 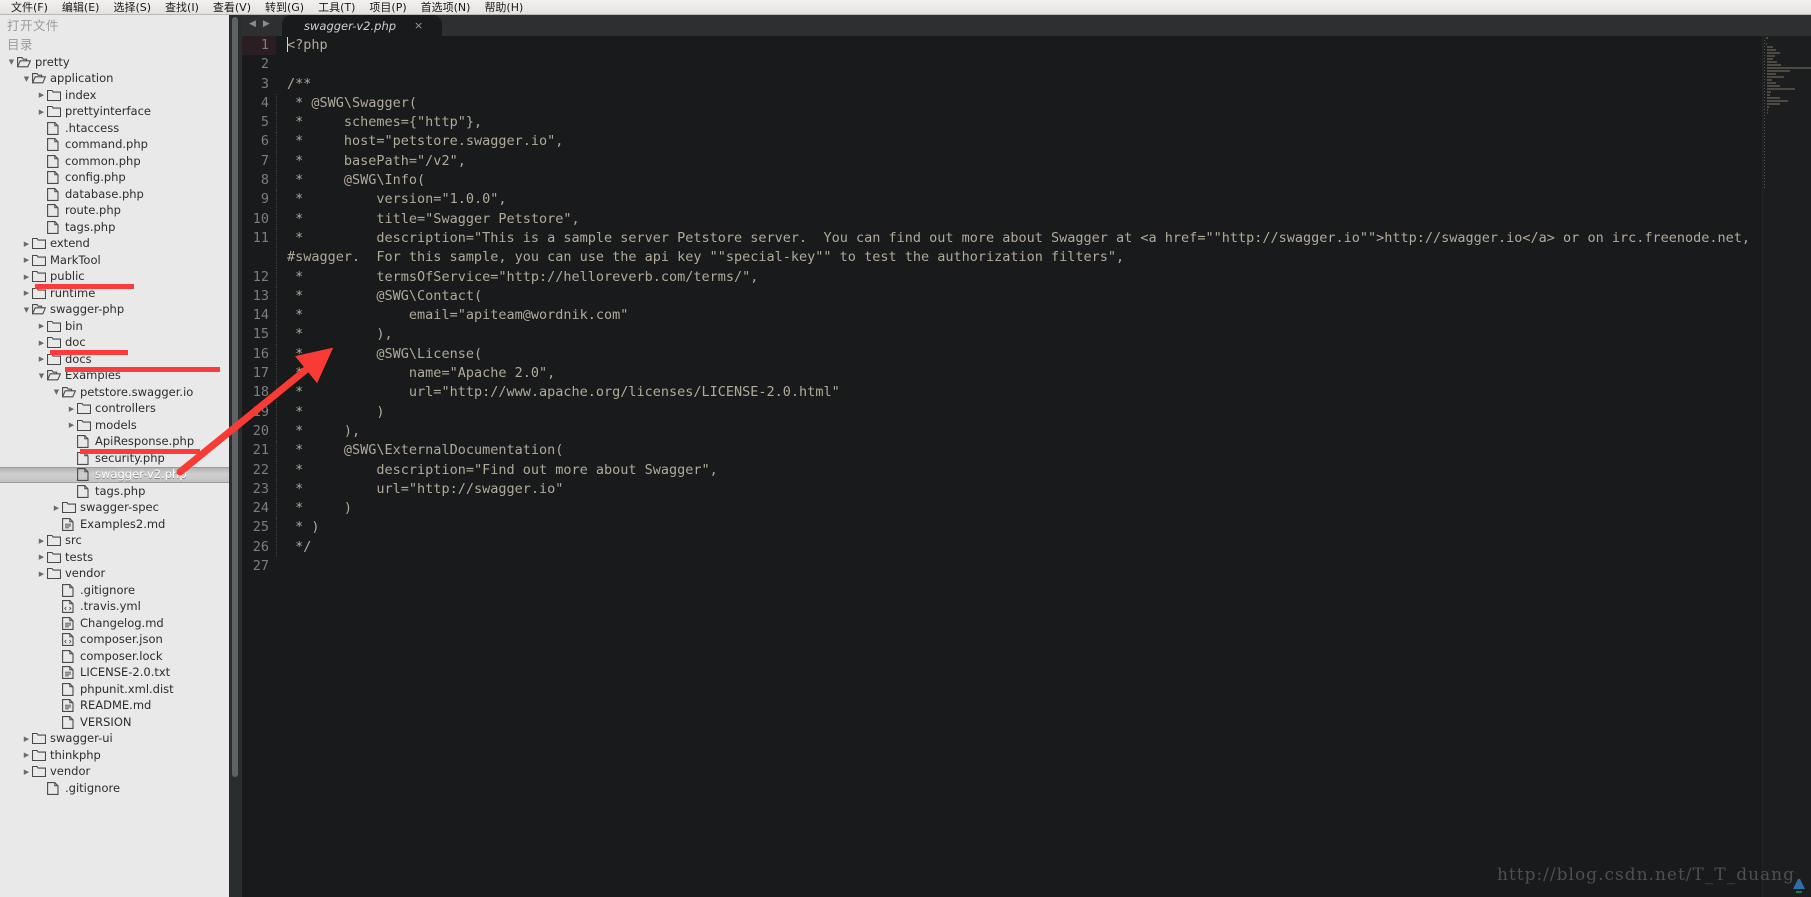 I want to click on code-line: 16 * @SWG\License(, so click(x=1002, y=354).